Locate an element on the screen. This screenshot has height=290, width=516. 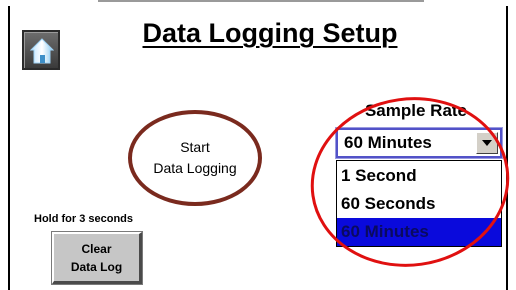
sample-rate-options-list: 1 Second 60 Seconds 60 Minutes is located at coordinates (419, 203).